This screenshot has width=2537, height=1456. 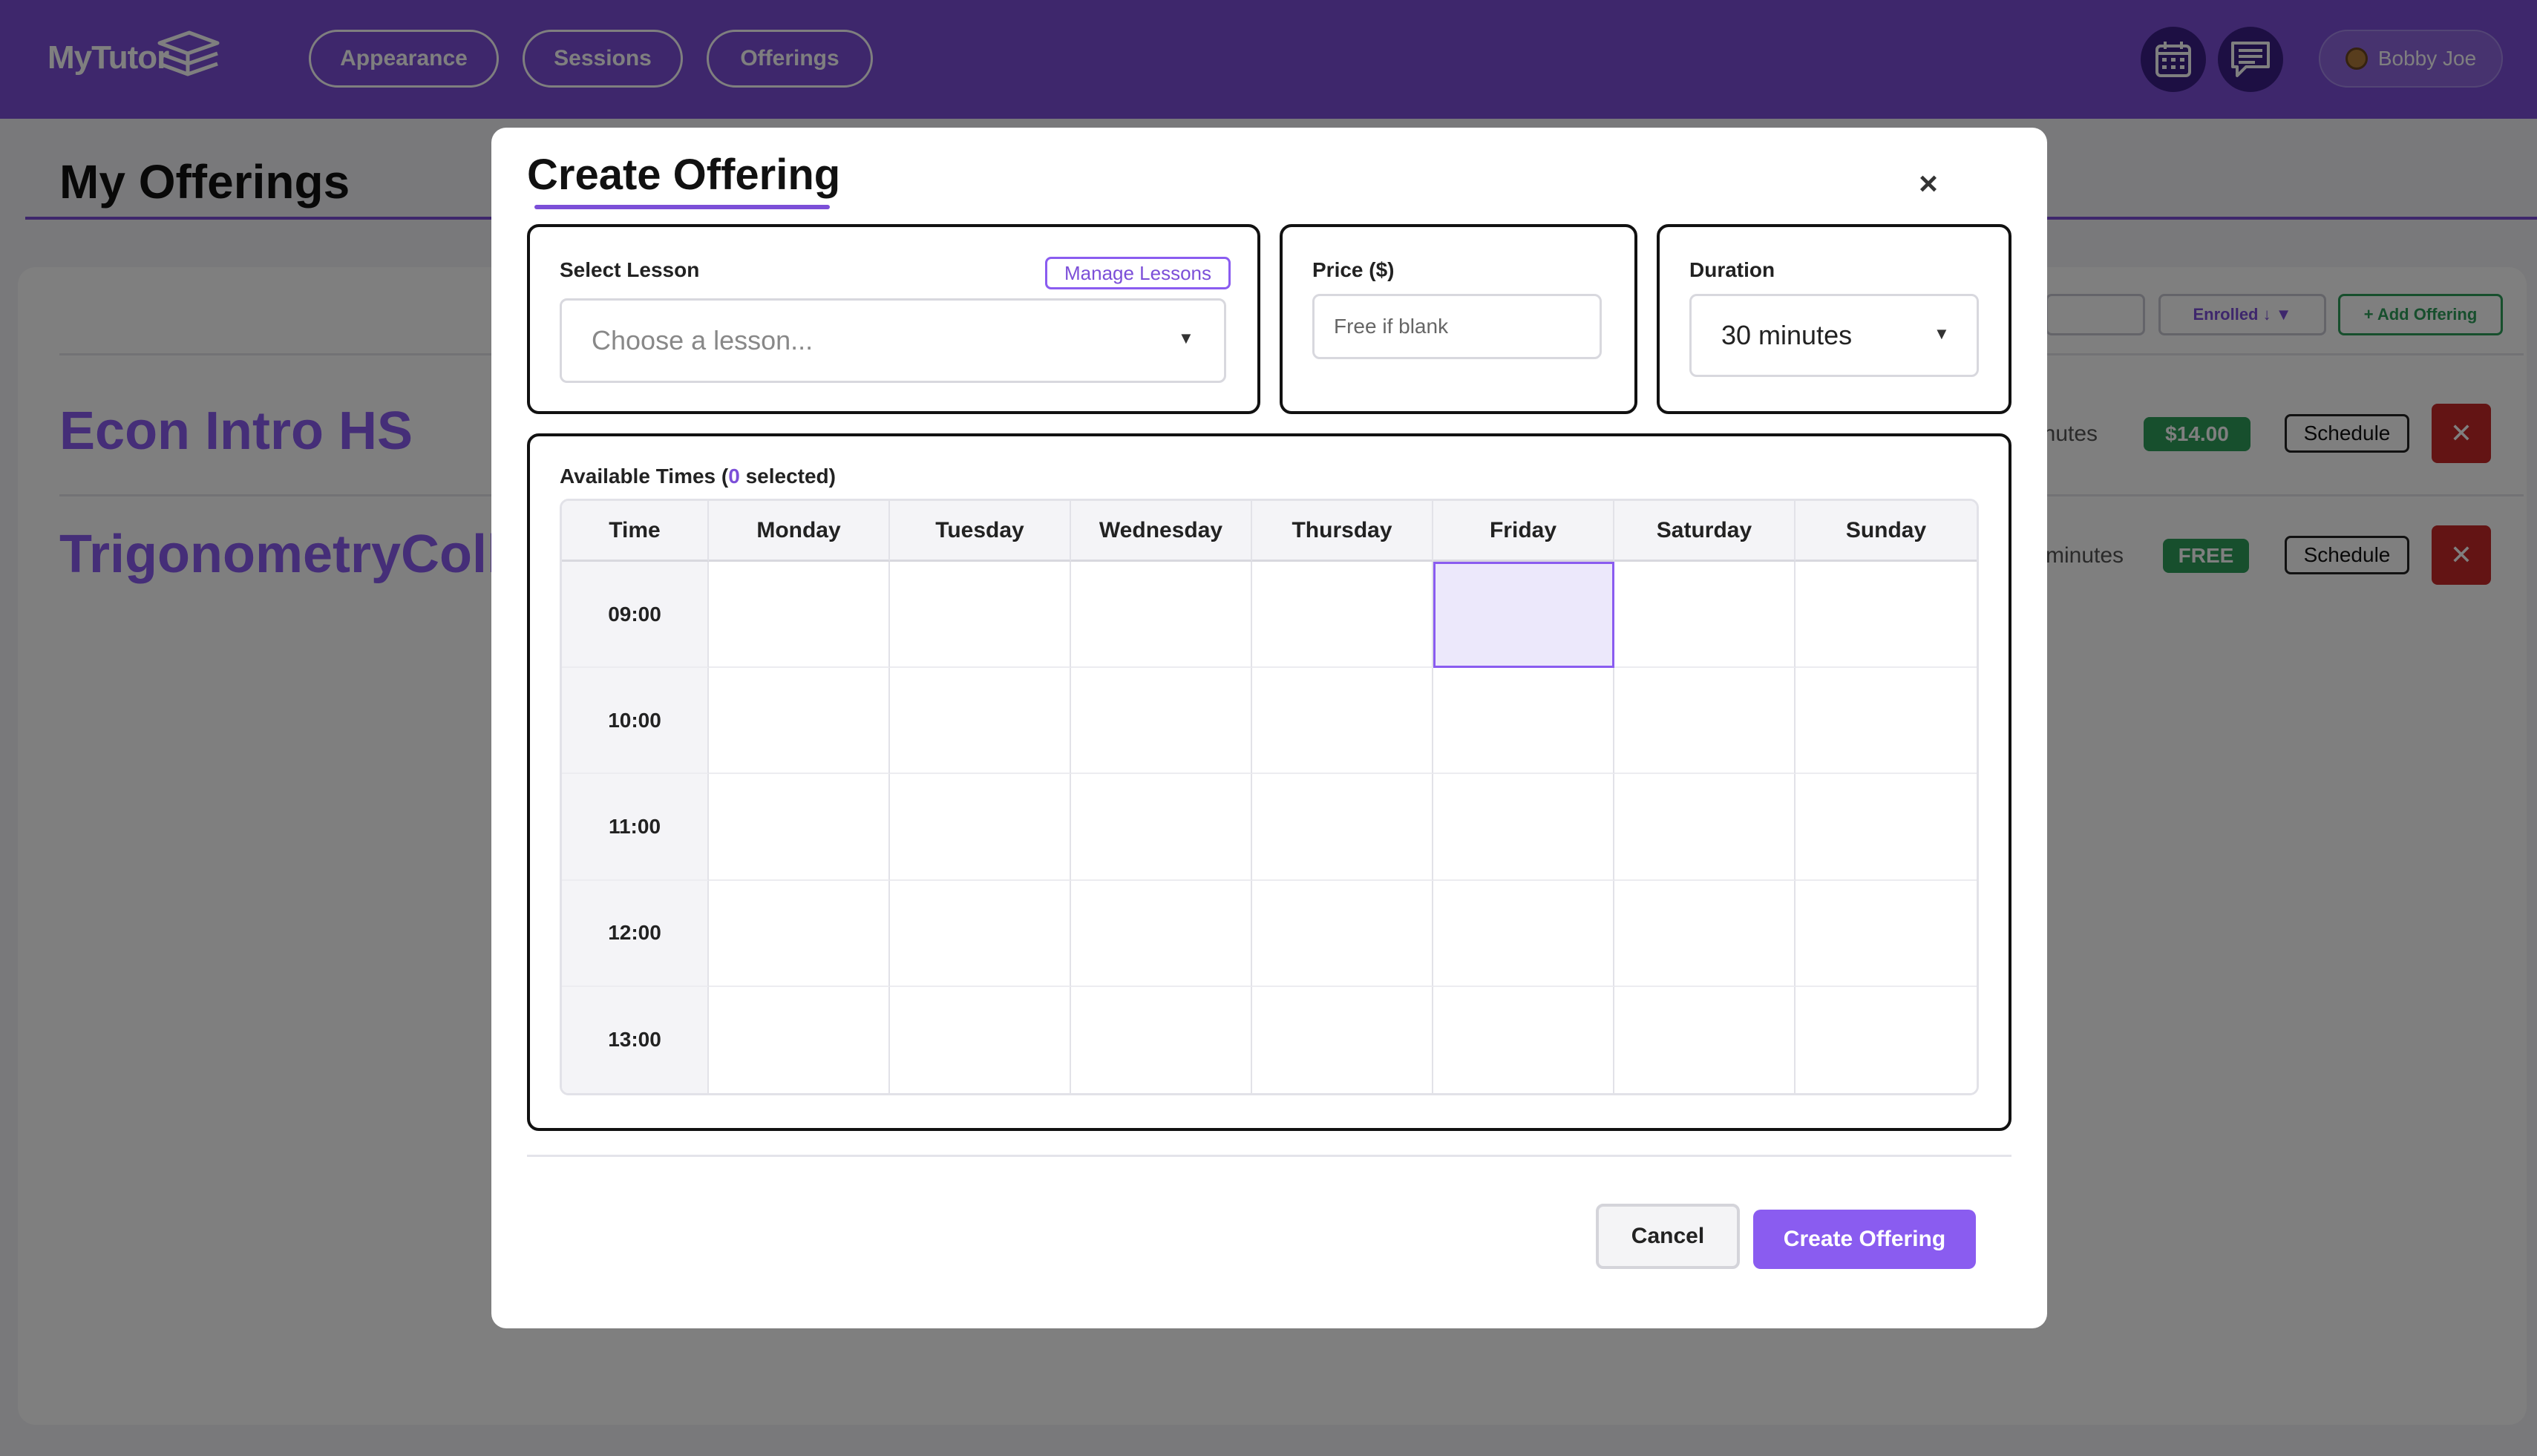 I want to click on day-header: Wednesday, so click(x=1161, y=531).